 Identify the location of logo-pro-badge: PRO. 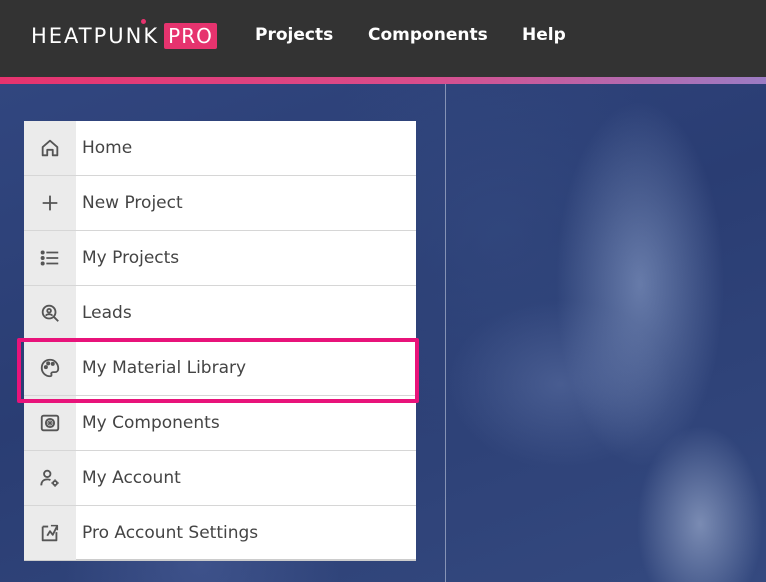
(190, 36).